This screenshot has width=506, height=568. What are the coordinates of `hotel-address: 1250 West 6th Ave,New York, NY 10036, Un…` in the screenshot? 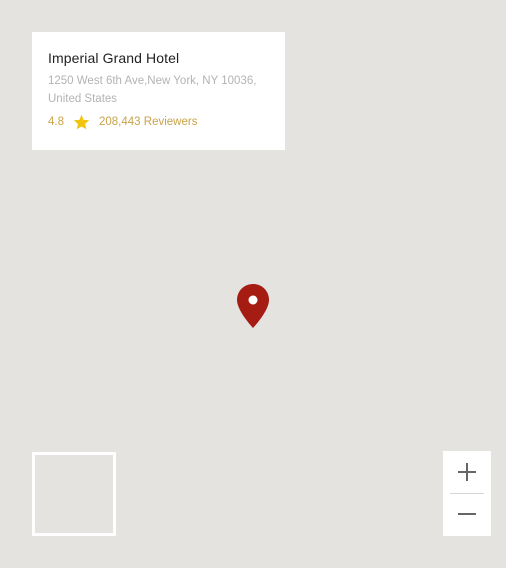 It's located at (152, 90).